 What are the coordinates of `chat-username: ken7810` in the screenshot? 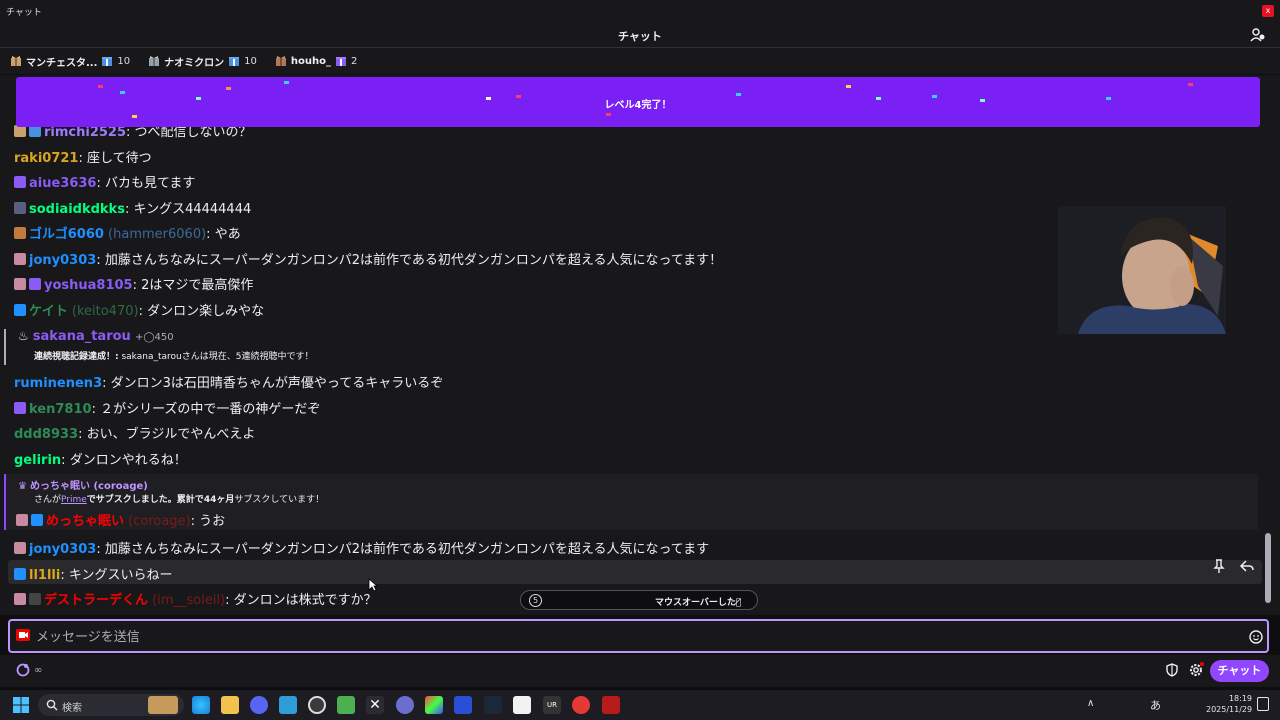 It's located at (60, 409).